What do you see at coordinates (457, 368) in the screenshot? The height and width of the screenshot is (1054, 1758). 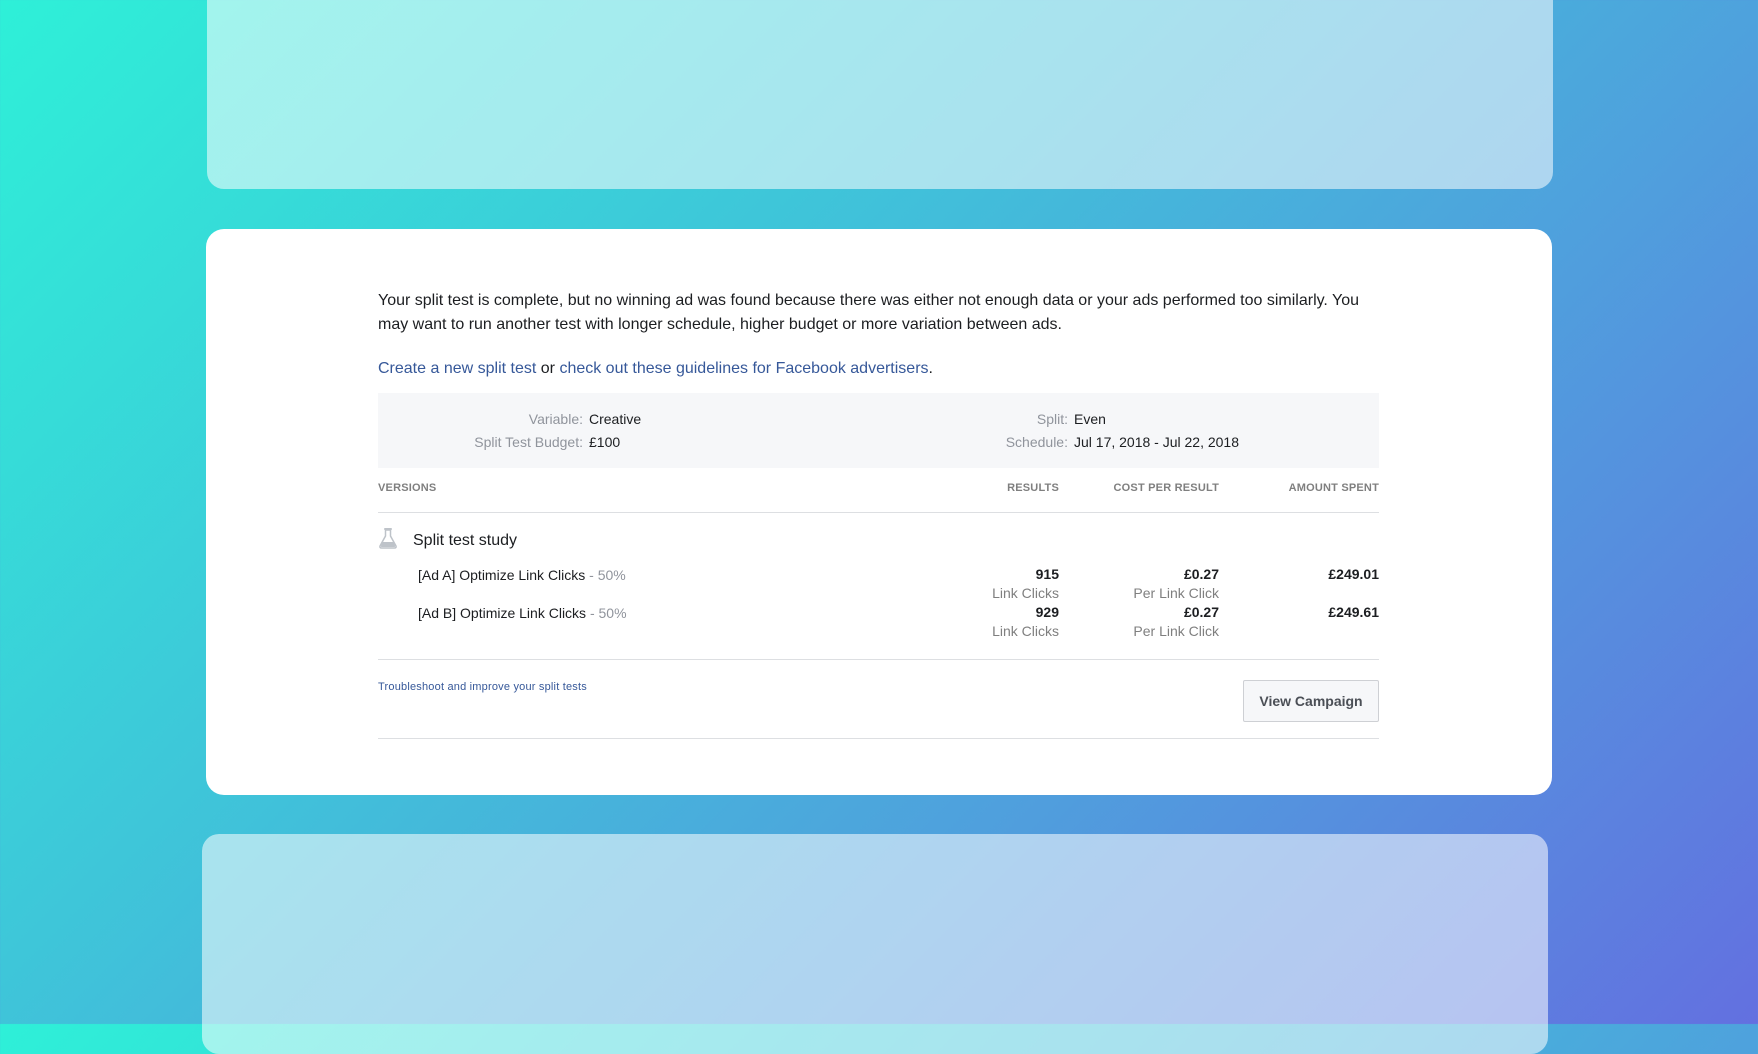 I see `create-split-test-link: Create a new split test` at bounding box center [457, 368].